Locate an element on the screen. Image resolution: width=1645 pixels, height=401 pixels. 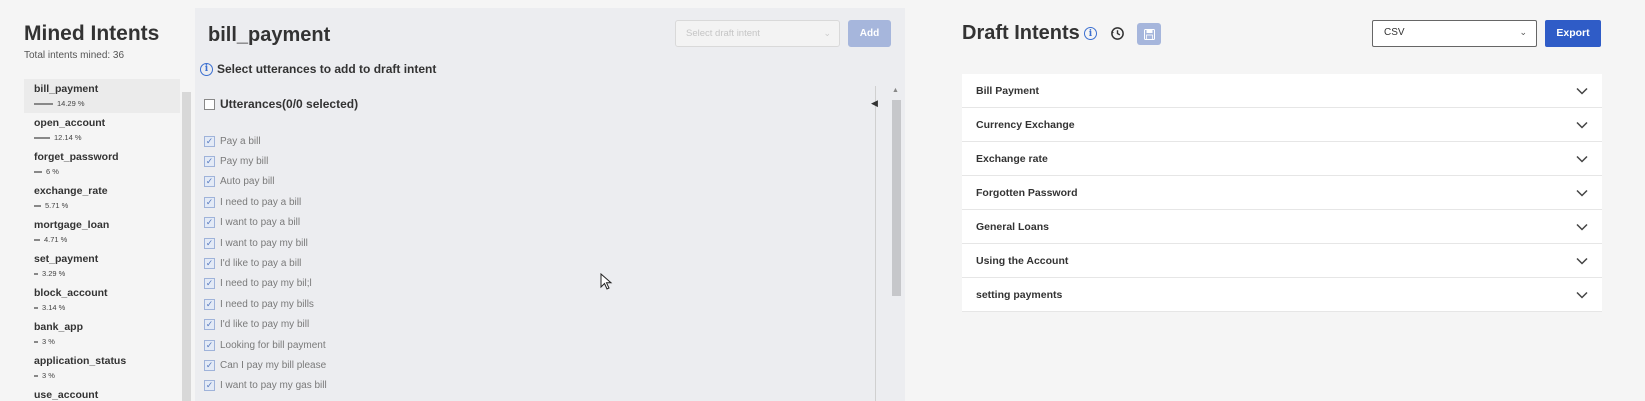
draft-intent-name: Currency Exchange is located at coordinates (1025, 124).